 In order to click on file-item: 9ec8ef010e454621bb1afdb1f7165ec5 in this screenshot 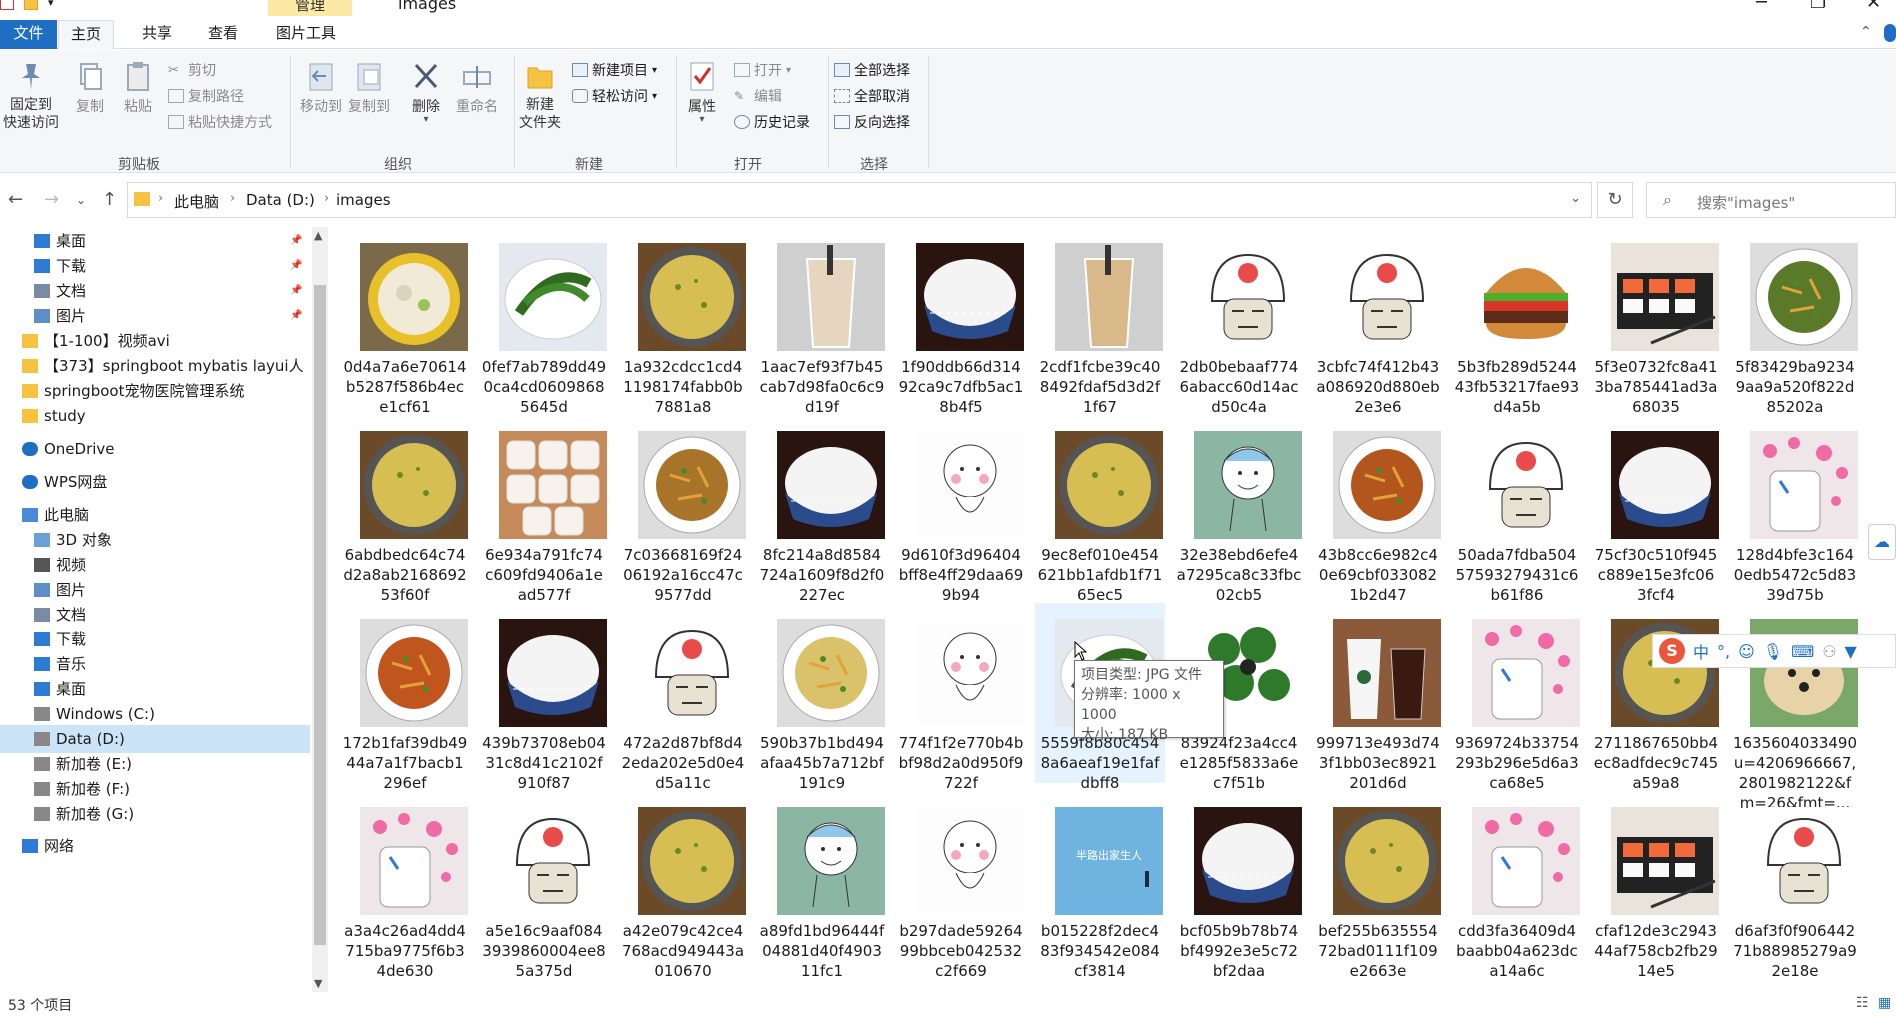, I will do `click(1100, 509)`.